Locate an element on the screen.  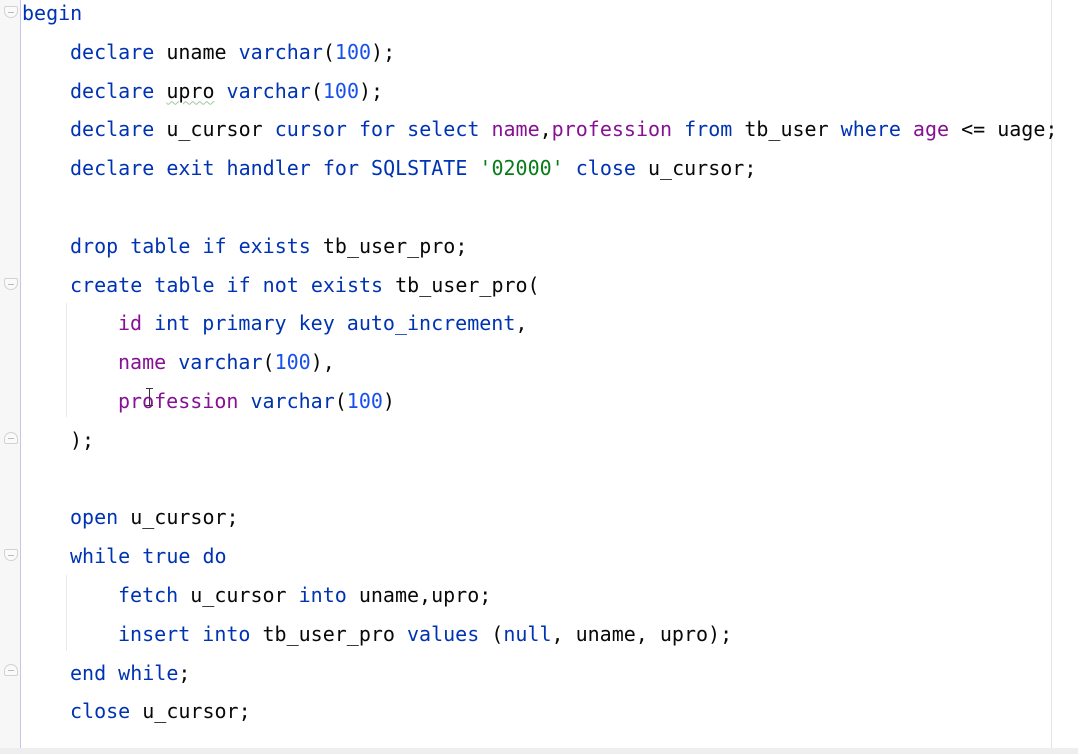
code-line: close u_cursor; is located at coordinates (136, 717).